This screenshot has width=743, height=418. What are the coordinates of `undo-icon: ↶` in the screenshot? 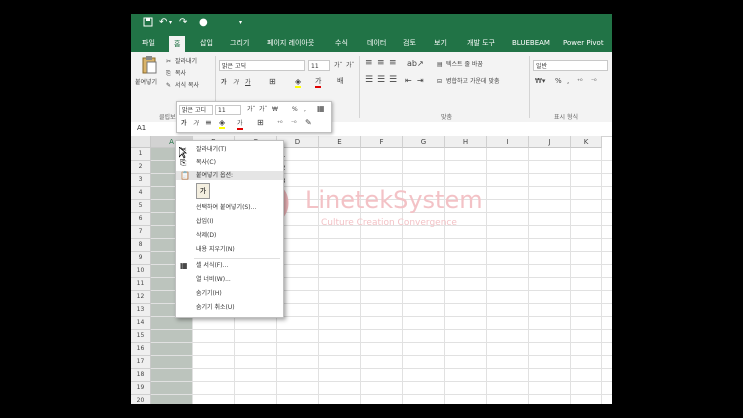 It's located at (163, 23).